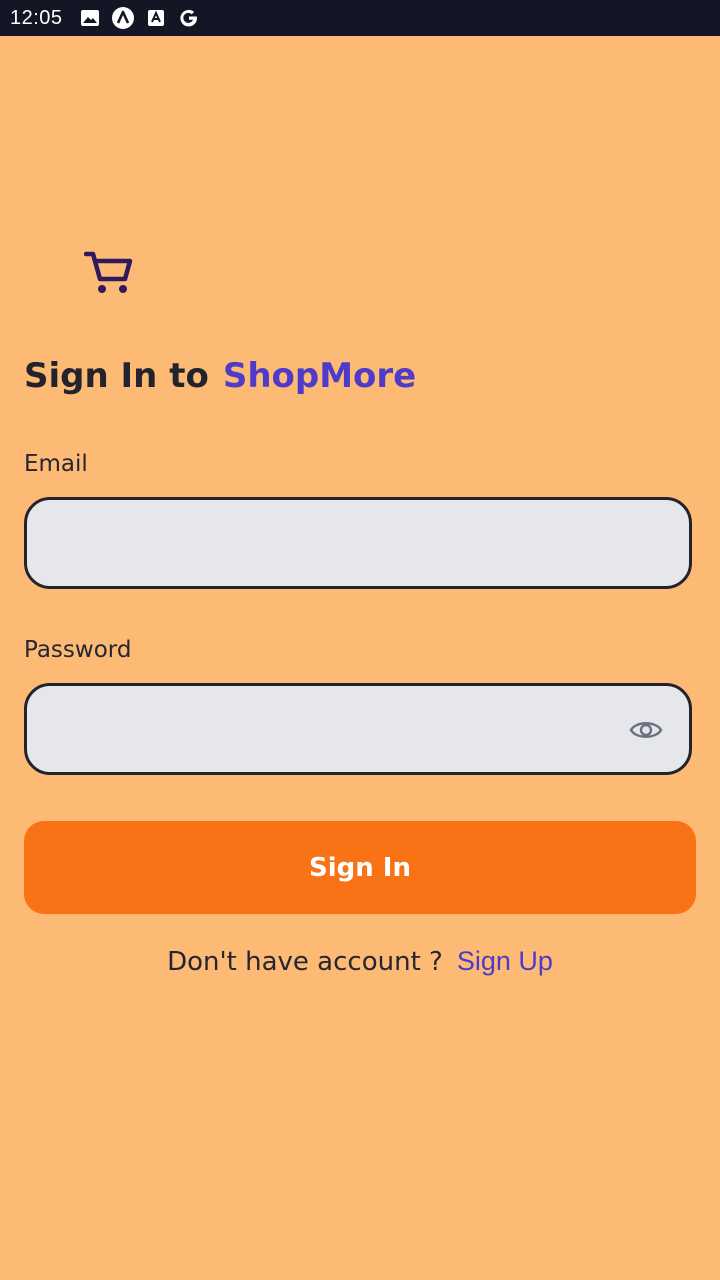 The width and height of the screenshot is (720, 1280). I want to click on brand-name: ShopMore, so click(319, 376).